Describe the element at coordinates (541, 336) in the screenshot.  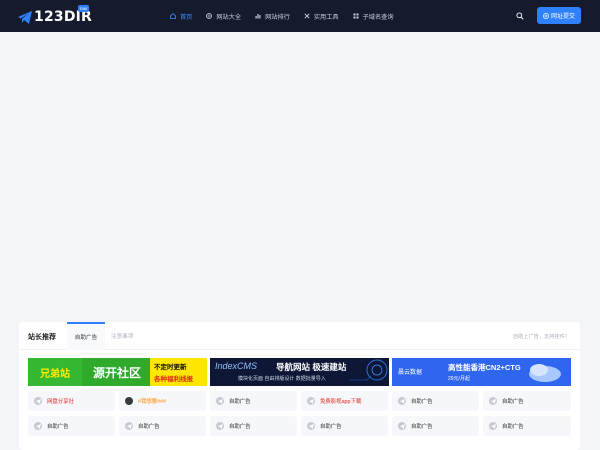
I see `panel-note: 自助上广告，支持挂件！` at that location.